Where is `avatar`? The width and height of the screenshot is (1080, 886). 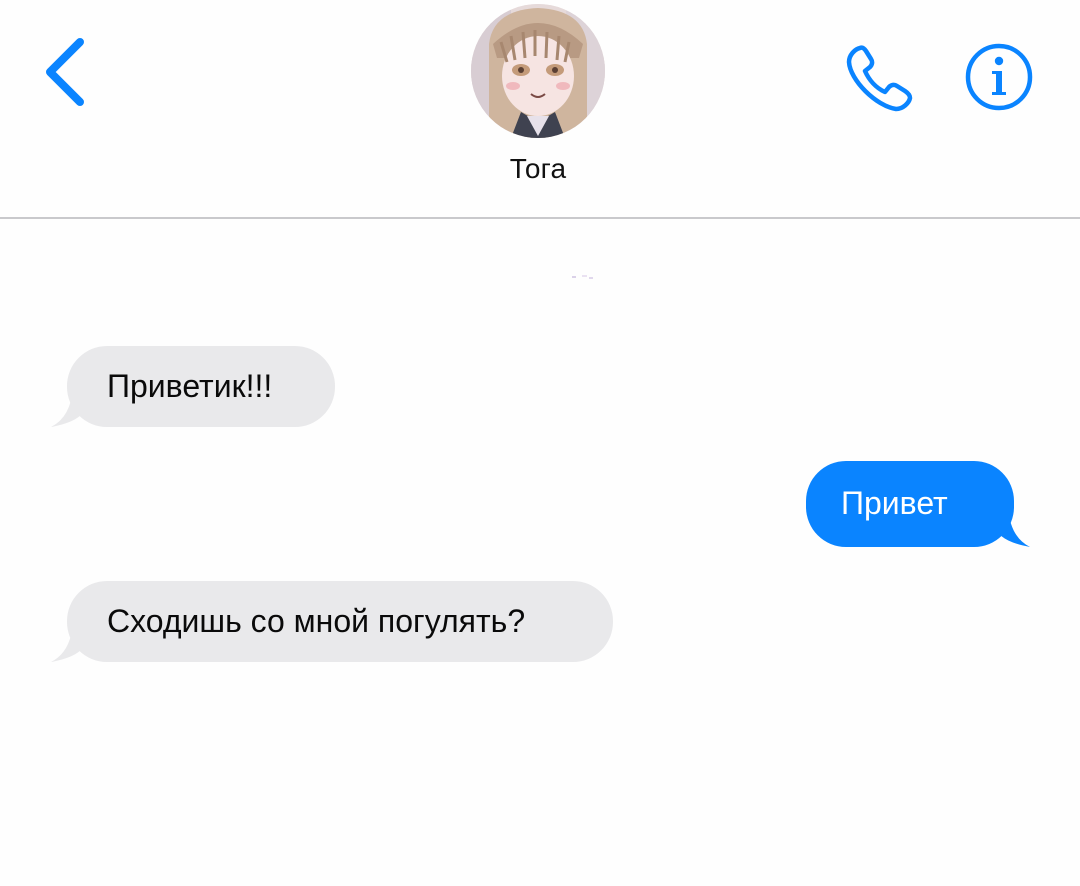 avatar is located at coordinates (538, 71).